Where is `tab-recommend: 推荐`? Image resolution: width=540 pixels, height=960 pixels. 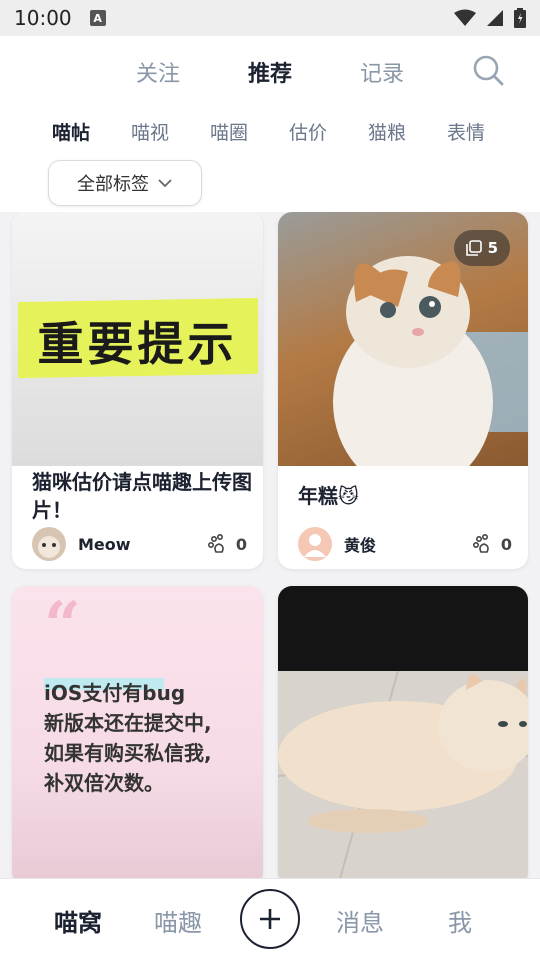
tab-recommend: 推荐 is located at coordinates (270, 72).